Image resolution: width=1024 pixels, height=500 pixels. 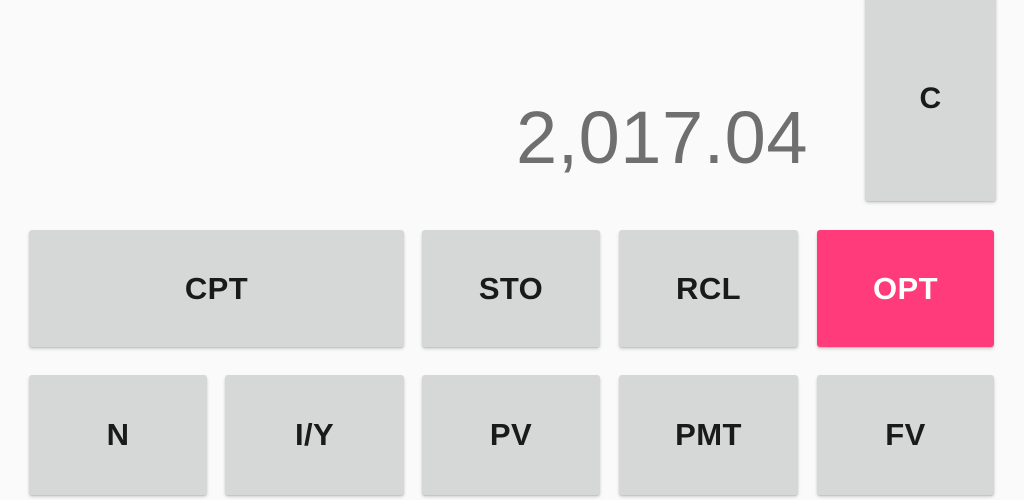 What do you see at coordinates (905, 435) in the screenshot?
I see `future-value-button: FV` at bounding box center [905, 435].